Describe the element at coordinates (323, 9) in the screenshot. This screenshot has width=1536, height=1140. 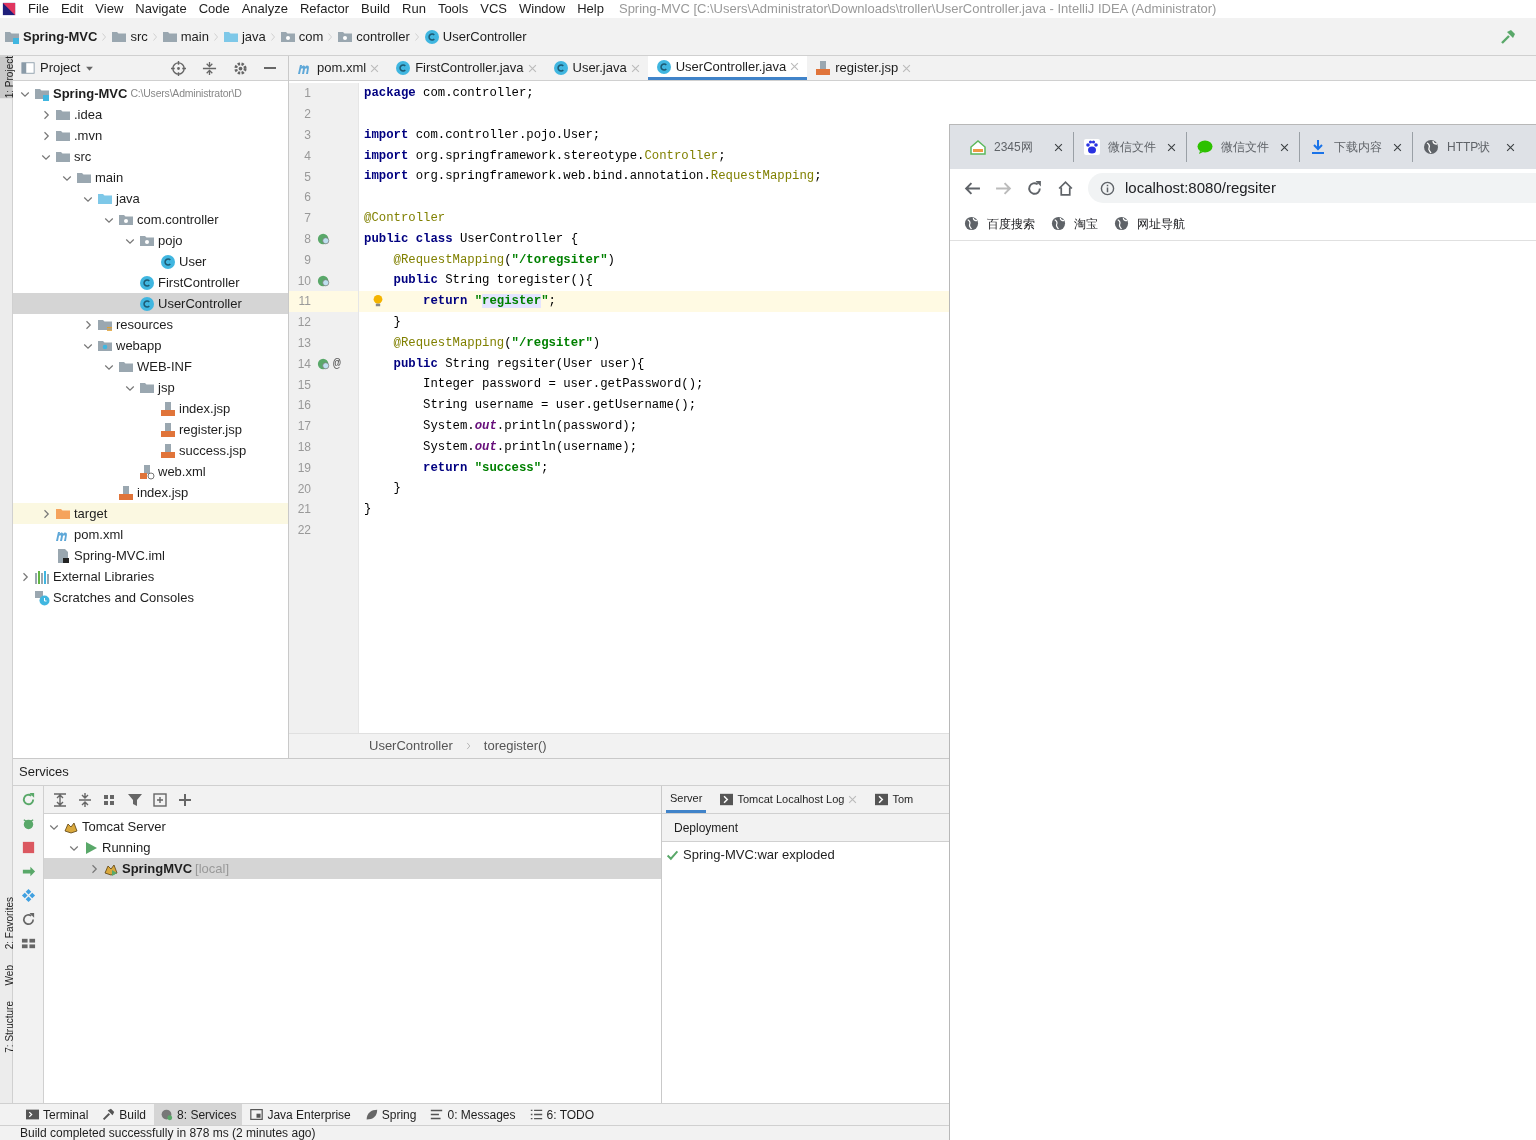
I see `menu-item: Refactor` at that location.